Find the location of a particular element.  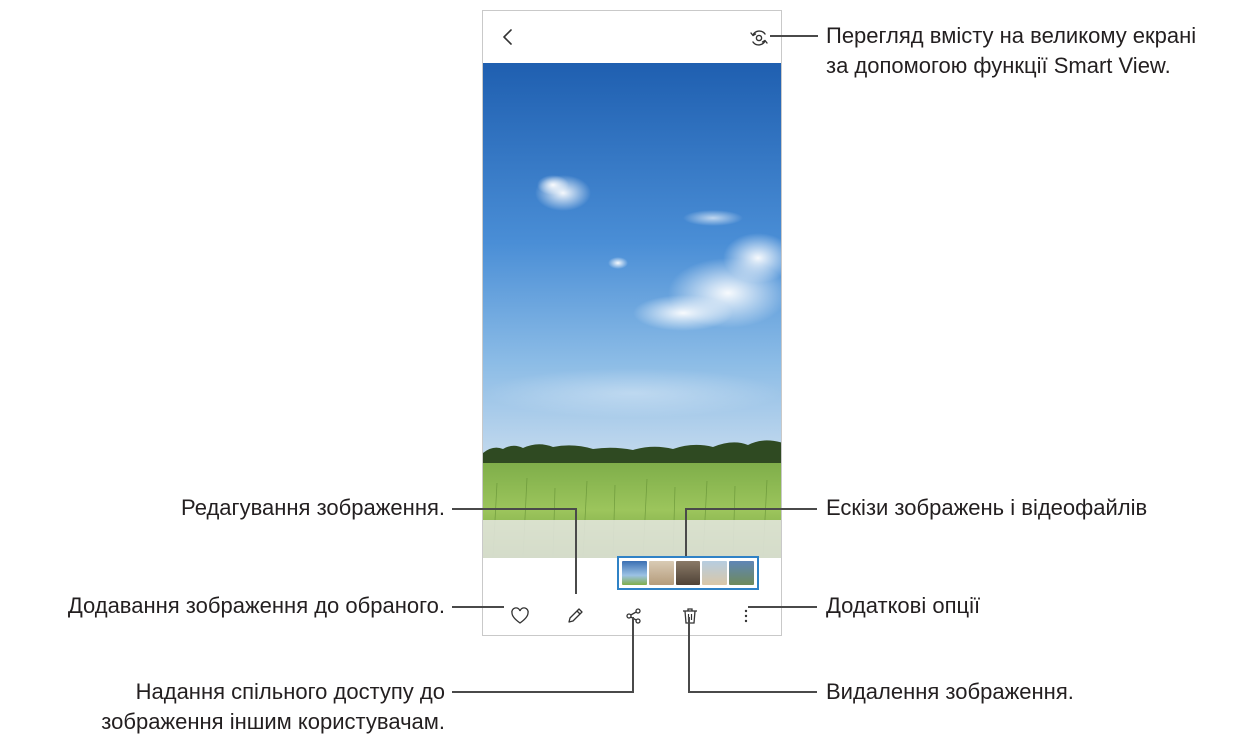

favorite-button is located at coordinates (520, 616).